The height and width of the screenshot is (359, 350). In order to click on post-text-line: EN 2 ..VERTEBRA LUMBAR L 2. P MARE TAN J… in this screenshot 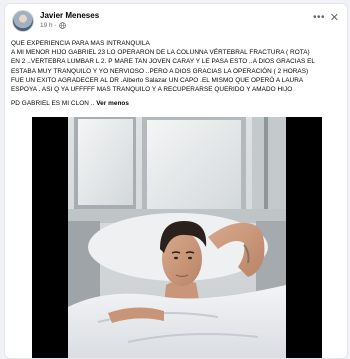, I will do `click(163, 62)`.